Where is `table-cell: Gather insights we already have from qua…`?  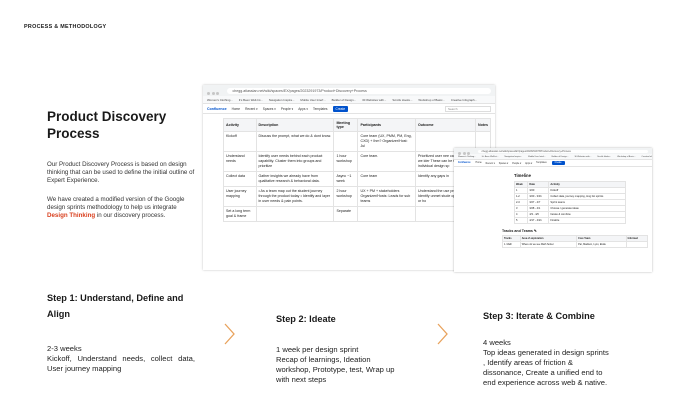
table-cell: Gather insights we already have from qua… is located at coordinates (295, 179).